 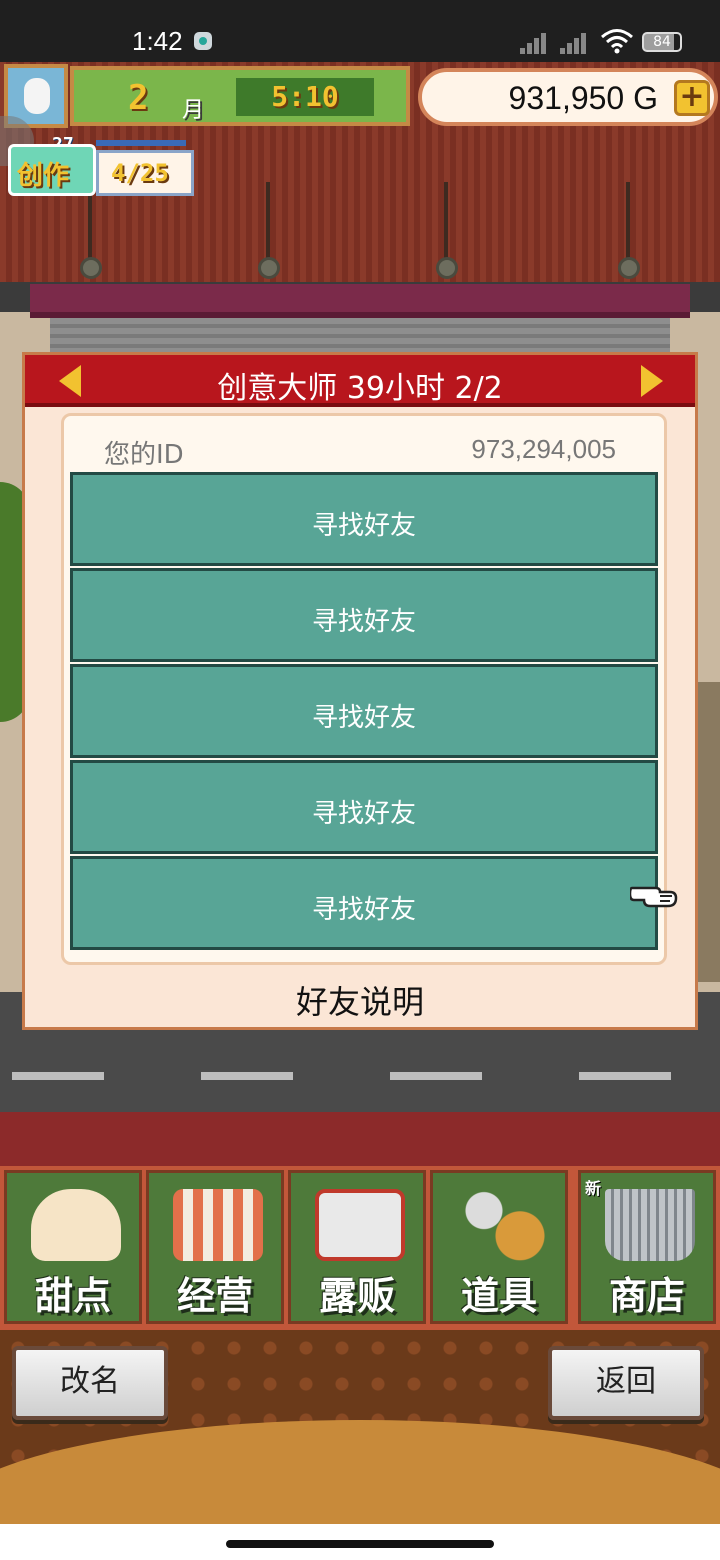 What do you see at coordinates (76, 1225) in the screenshot?
I see `cake-icon` at bounding box center [76, 1225].